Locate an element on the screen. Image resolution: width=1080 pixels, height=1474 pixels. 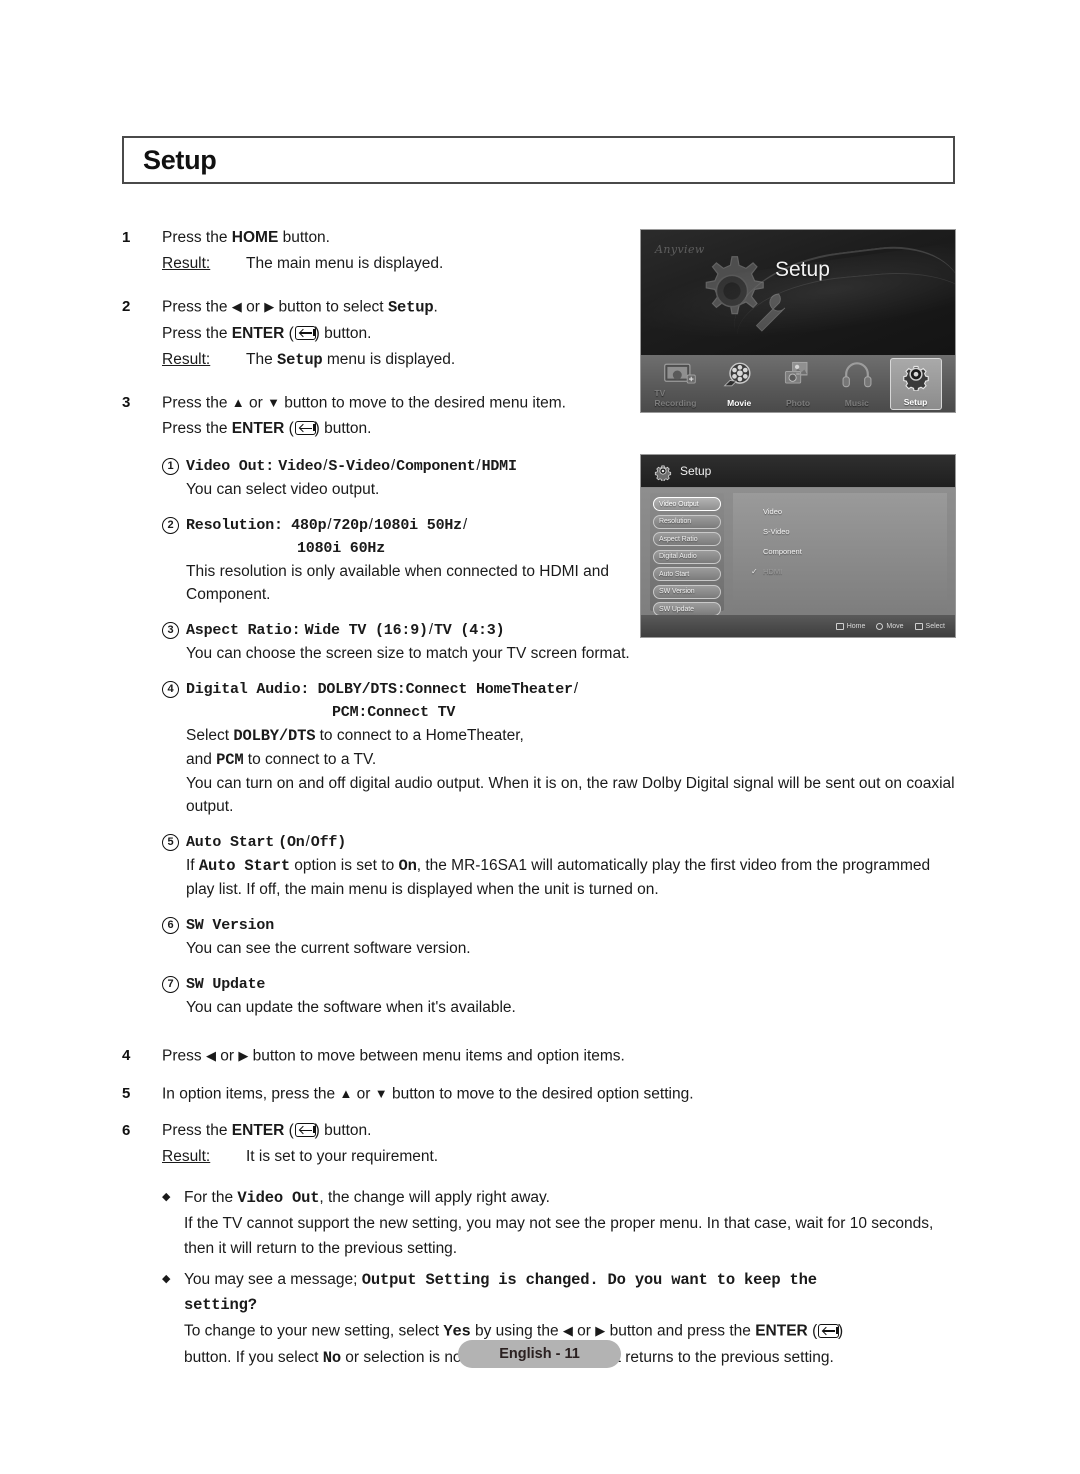
step-1-line: Press the HOME button. is located at coordinates (407, 238).